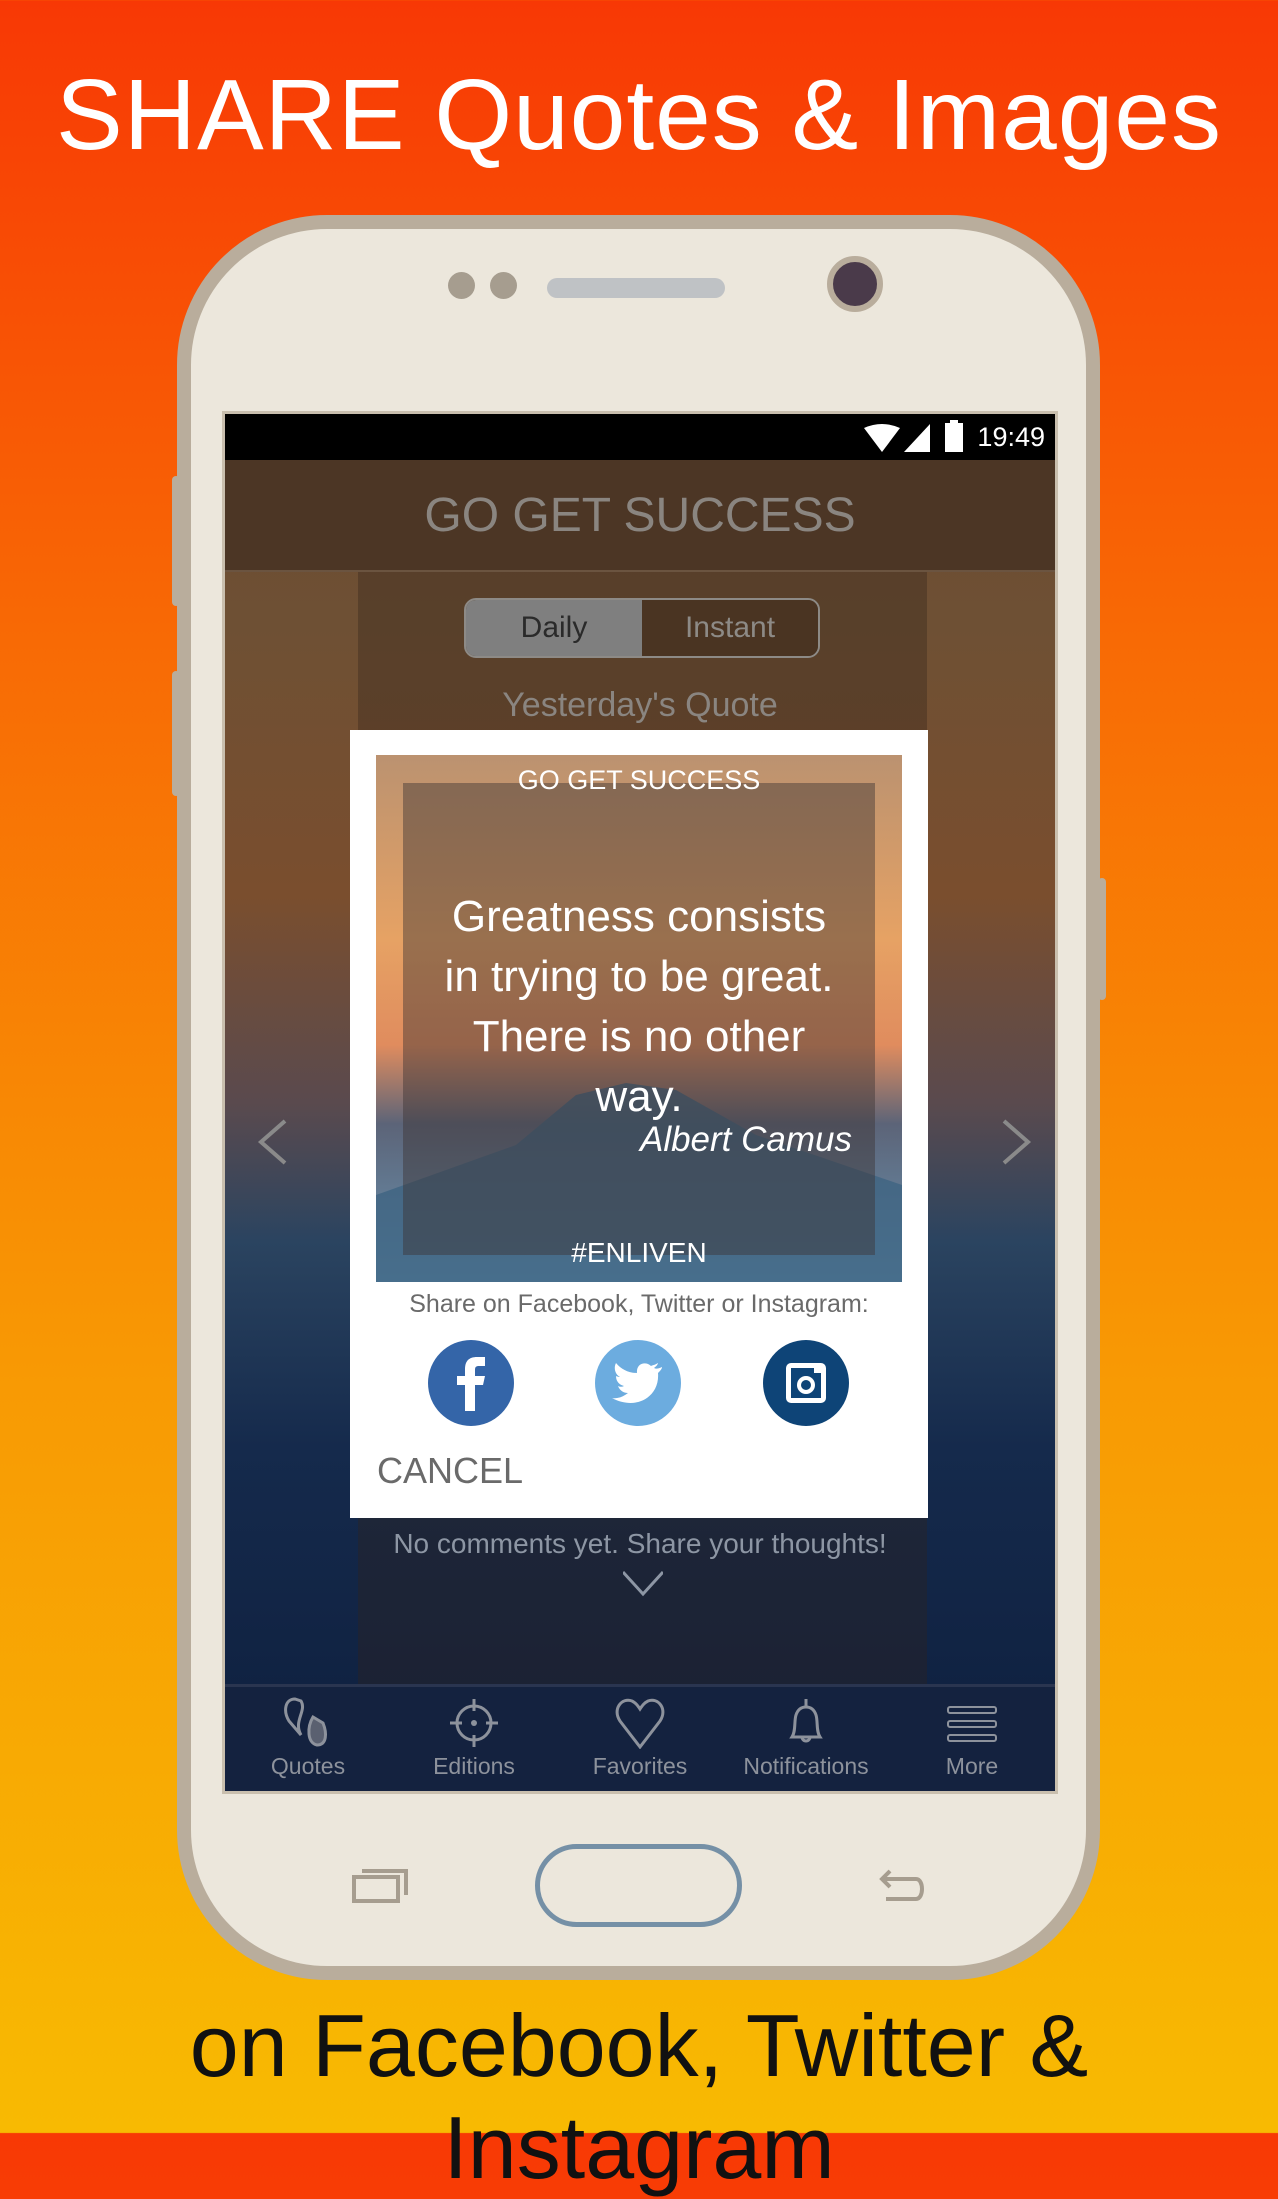 This screenshot has width=1278, height=2199. I want to click on signal-icon, so click(917, 438).